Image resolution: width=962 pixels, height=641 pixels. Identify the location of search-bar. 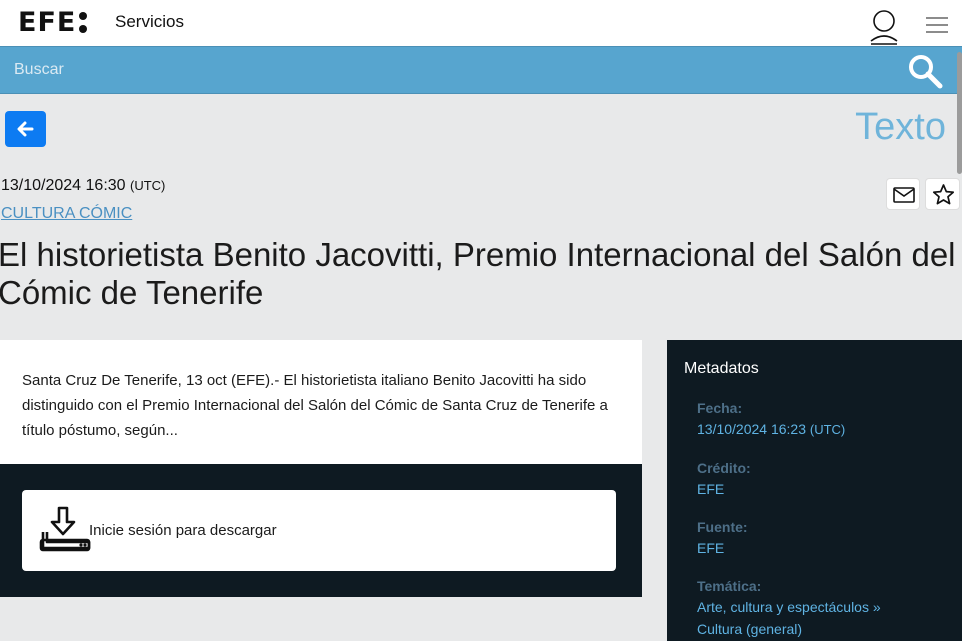
(481, 70).